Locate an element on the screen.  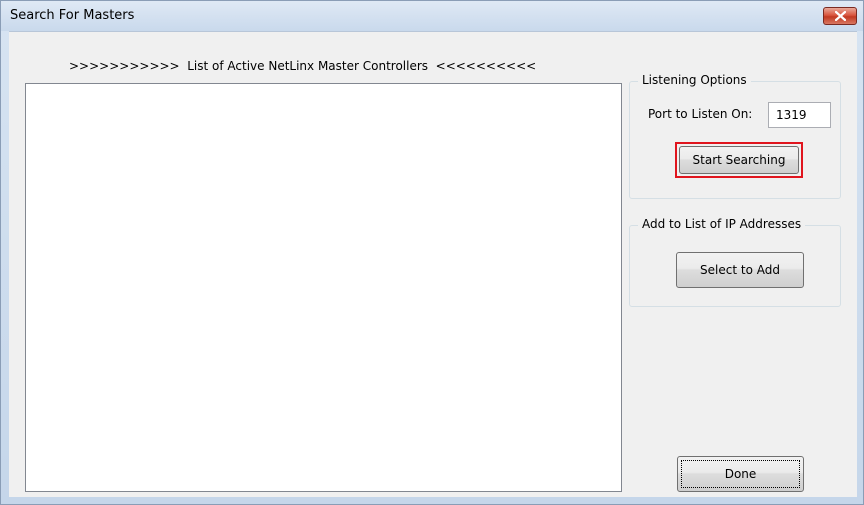
add-ip-legend: Add to List of IP Addresses is located at coordinates (722, 224).